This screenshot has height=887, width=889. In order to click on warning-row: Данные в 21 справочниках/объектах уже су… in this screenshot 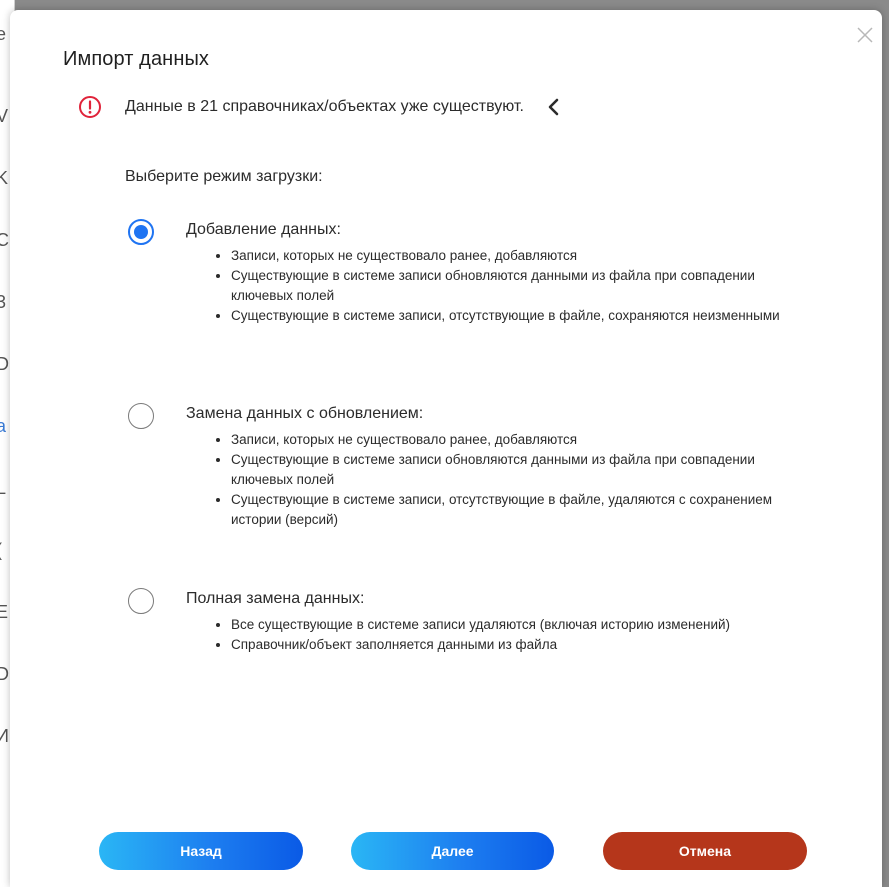, I will do `click(319, 107)`.